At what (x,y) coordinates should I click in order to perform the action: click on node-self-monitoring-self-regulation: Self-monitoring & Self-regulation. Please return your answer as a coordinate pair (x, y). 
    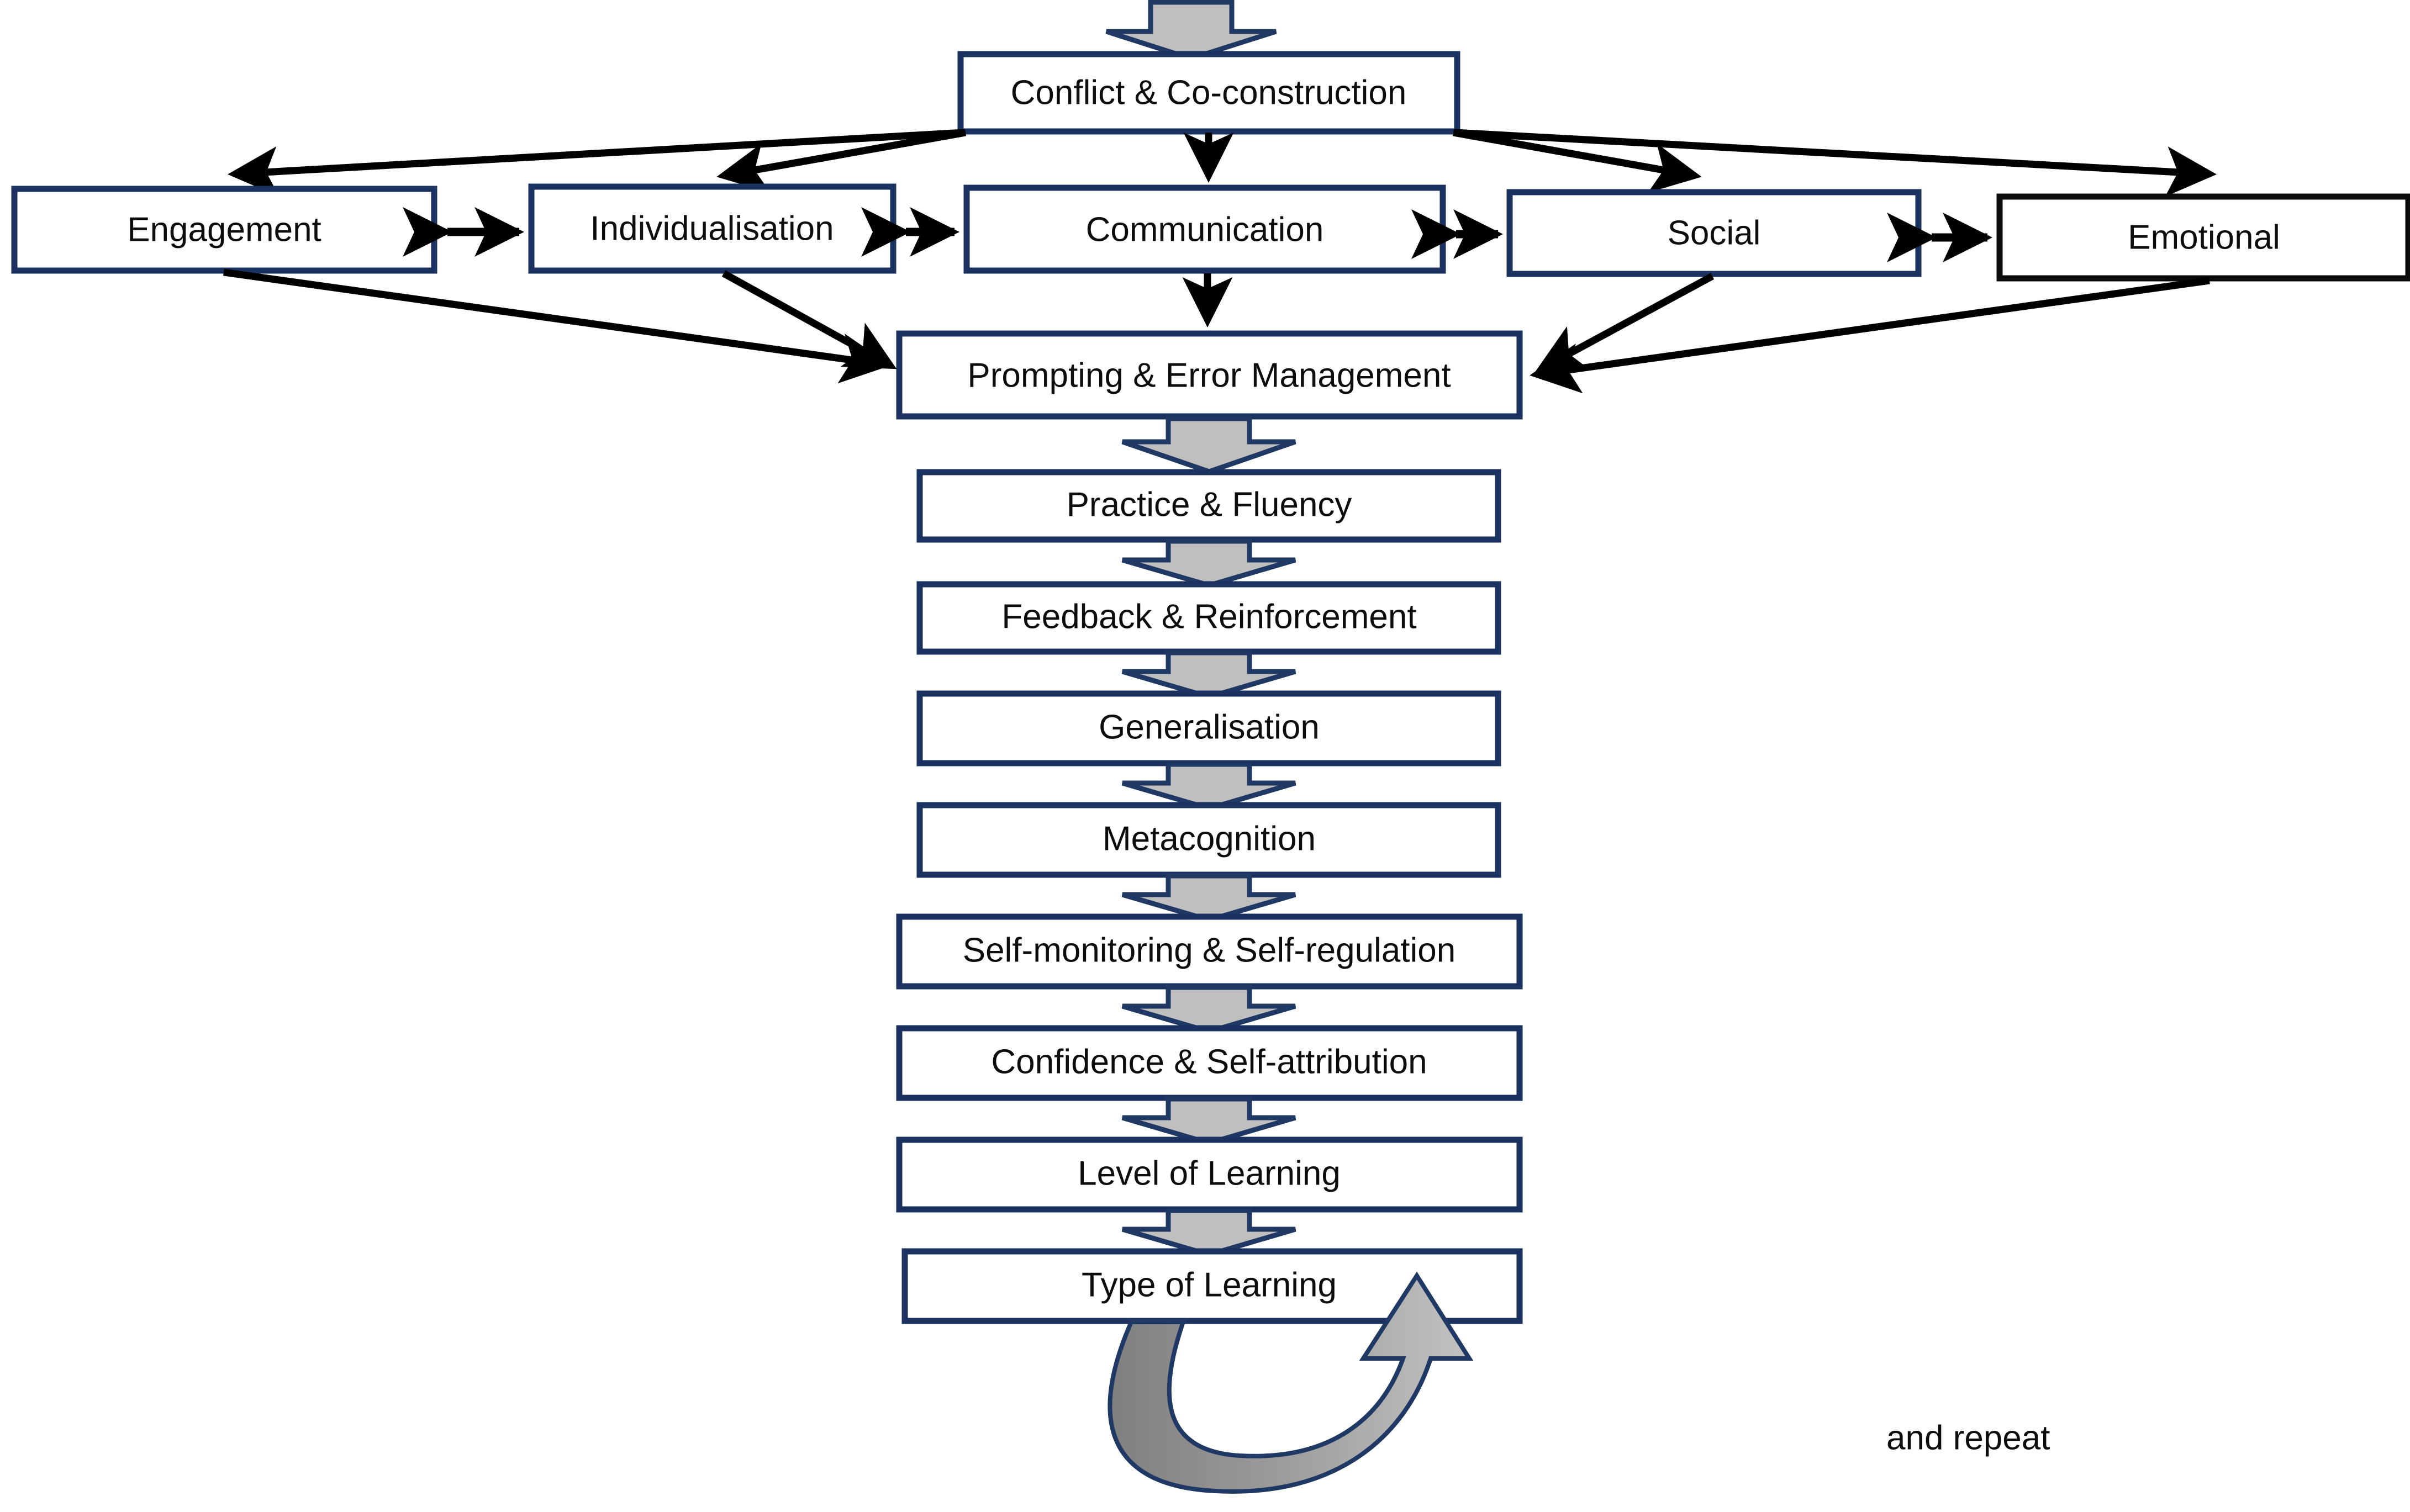
    Looking at the image, I should click on (1209, 951).